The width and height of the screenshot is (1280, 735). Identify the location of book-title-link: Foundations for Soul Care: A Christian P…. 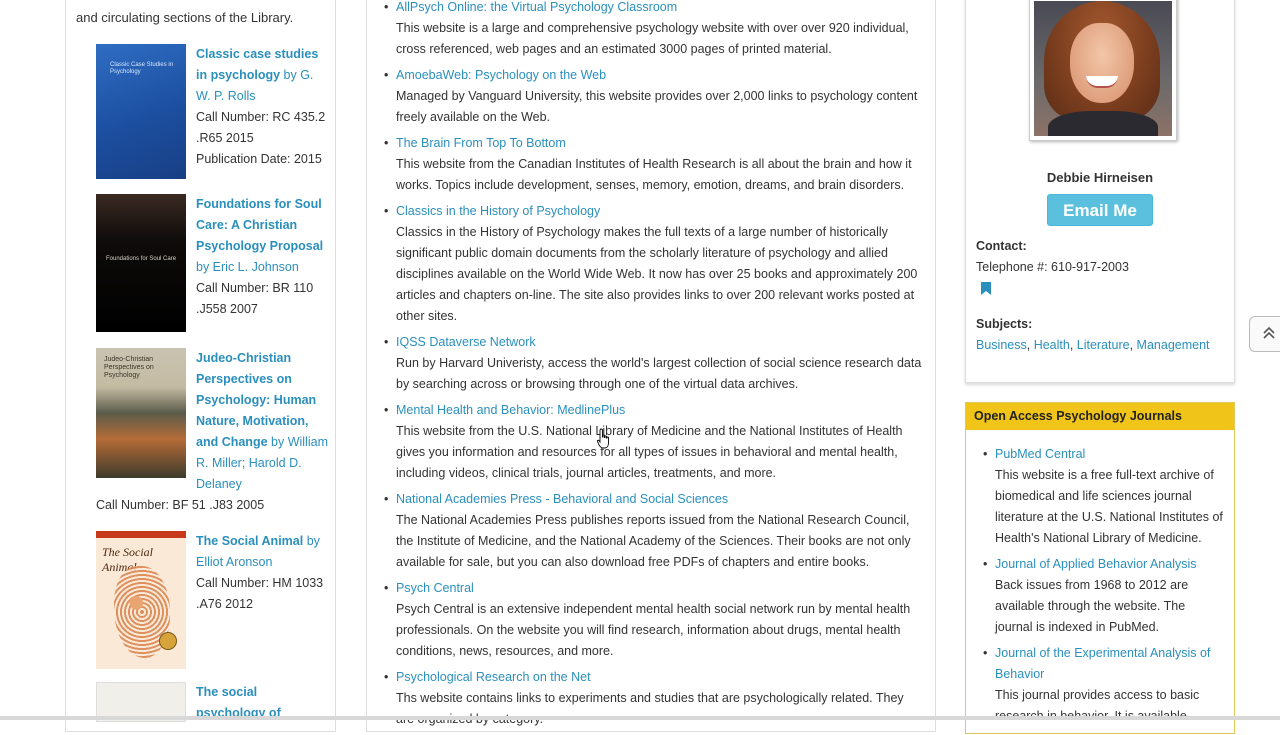
(259, 225).